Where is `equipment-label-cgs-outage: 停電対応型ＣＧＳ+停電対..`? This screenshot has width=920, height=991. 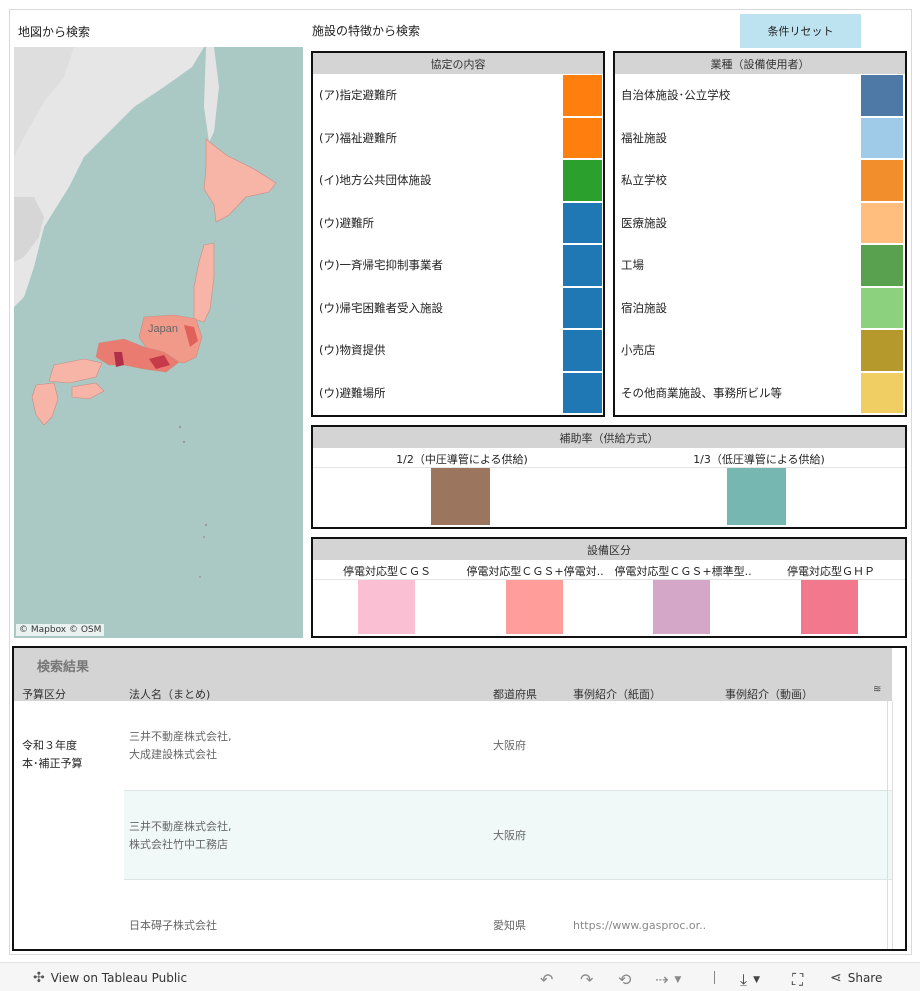
equipment-label-cgs-outage: 停電対応型ＣＧＳ+停電対.. is located at coordinates (535, 571).